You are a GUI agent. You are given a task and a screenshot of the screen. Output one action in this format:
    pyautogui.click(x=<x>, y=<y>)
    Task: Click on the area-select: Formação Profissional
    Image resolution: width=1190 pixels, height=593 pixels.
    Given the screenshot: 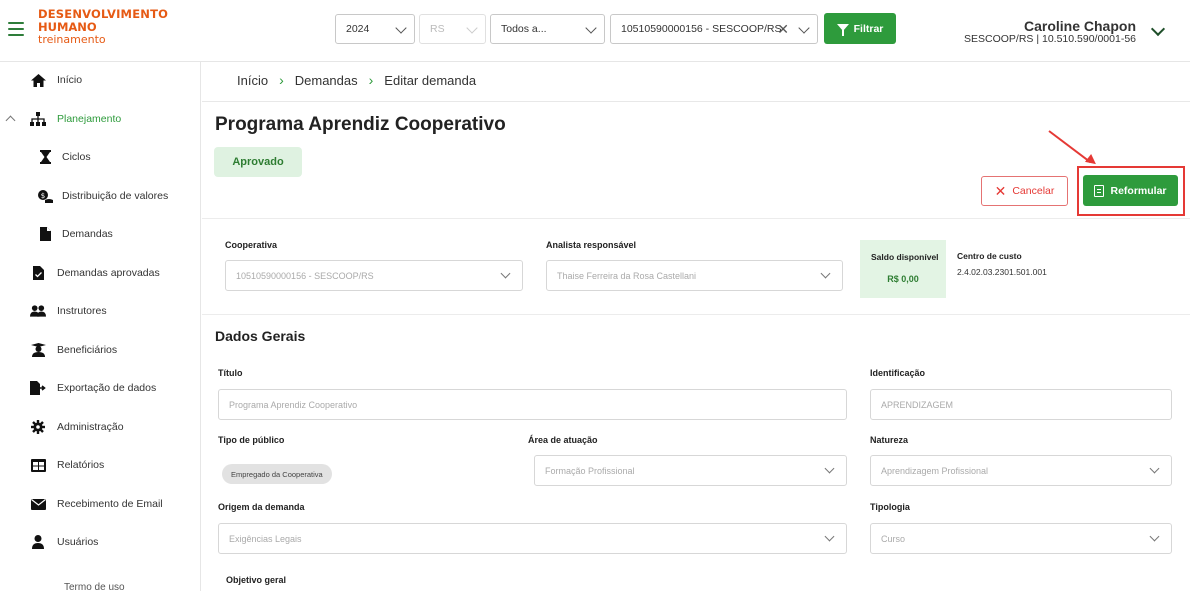 What is the action you would take?
    pyautogui.click(x=690, y=470)
    